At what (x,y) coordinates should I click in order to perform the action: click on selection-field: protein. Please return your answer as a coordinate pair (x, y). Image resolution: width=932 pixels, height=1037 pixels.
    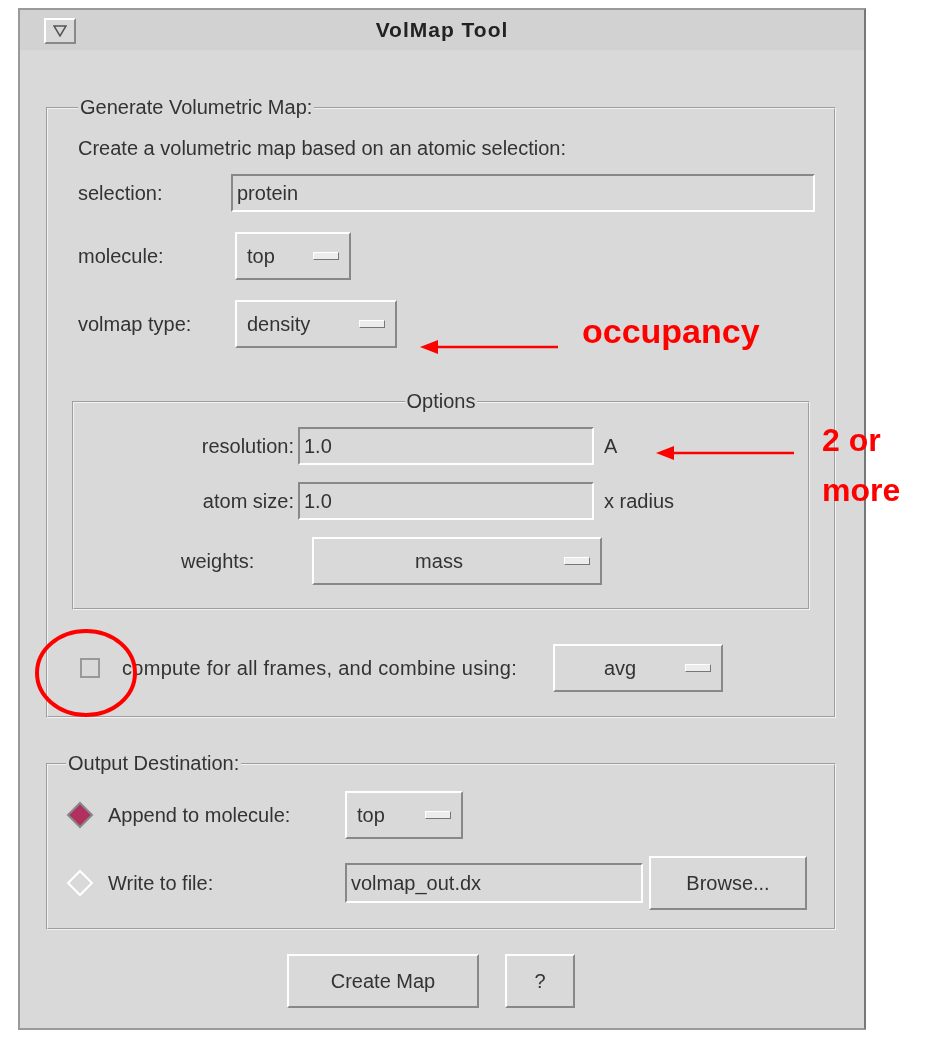
    Looking at the image, I should click on (523, 193).